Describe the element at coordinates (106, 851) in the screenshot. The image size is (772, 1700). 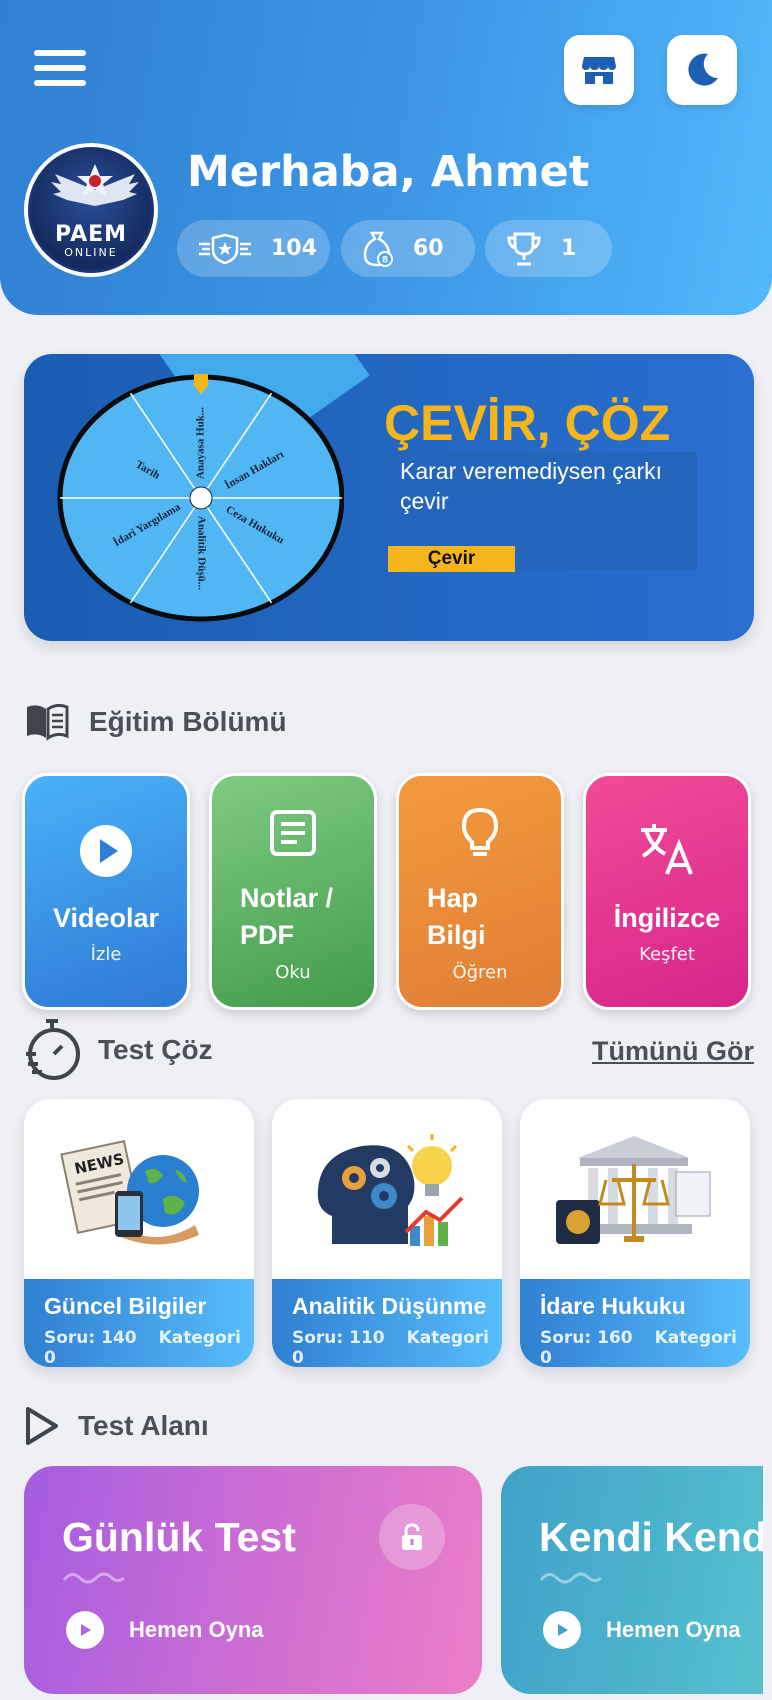
I see `play-circle-icon` at that location.